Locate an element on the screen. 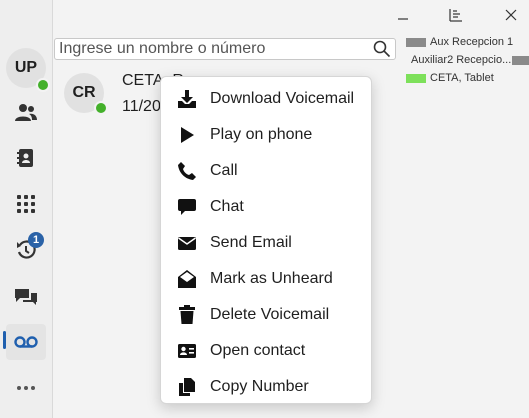 Image resolution: width=529 pixels, height=418 pixels. address-book-icon is located at coordinates (25, 158).